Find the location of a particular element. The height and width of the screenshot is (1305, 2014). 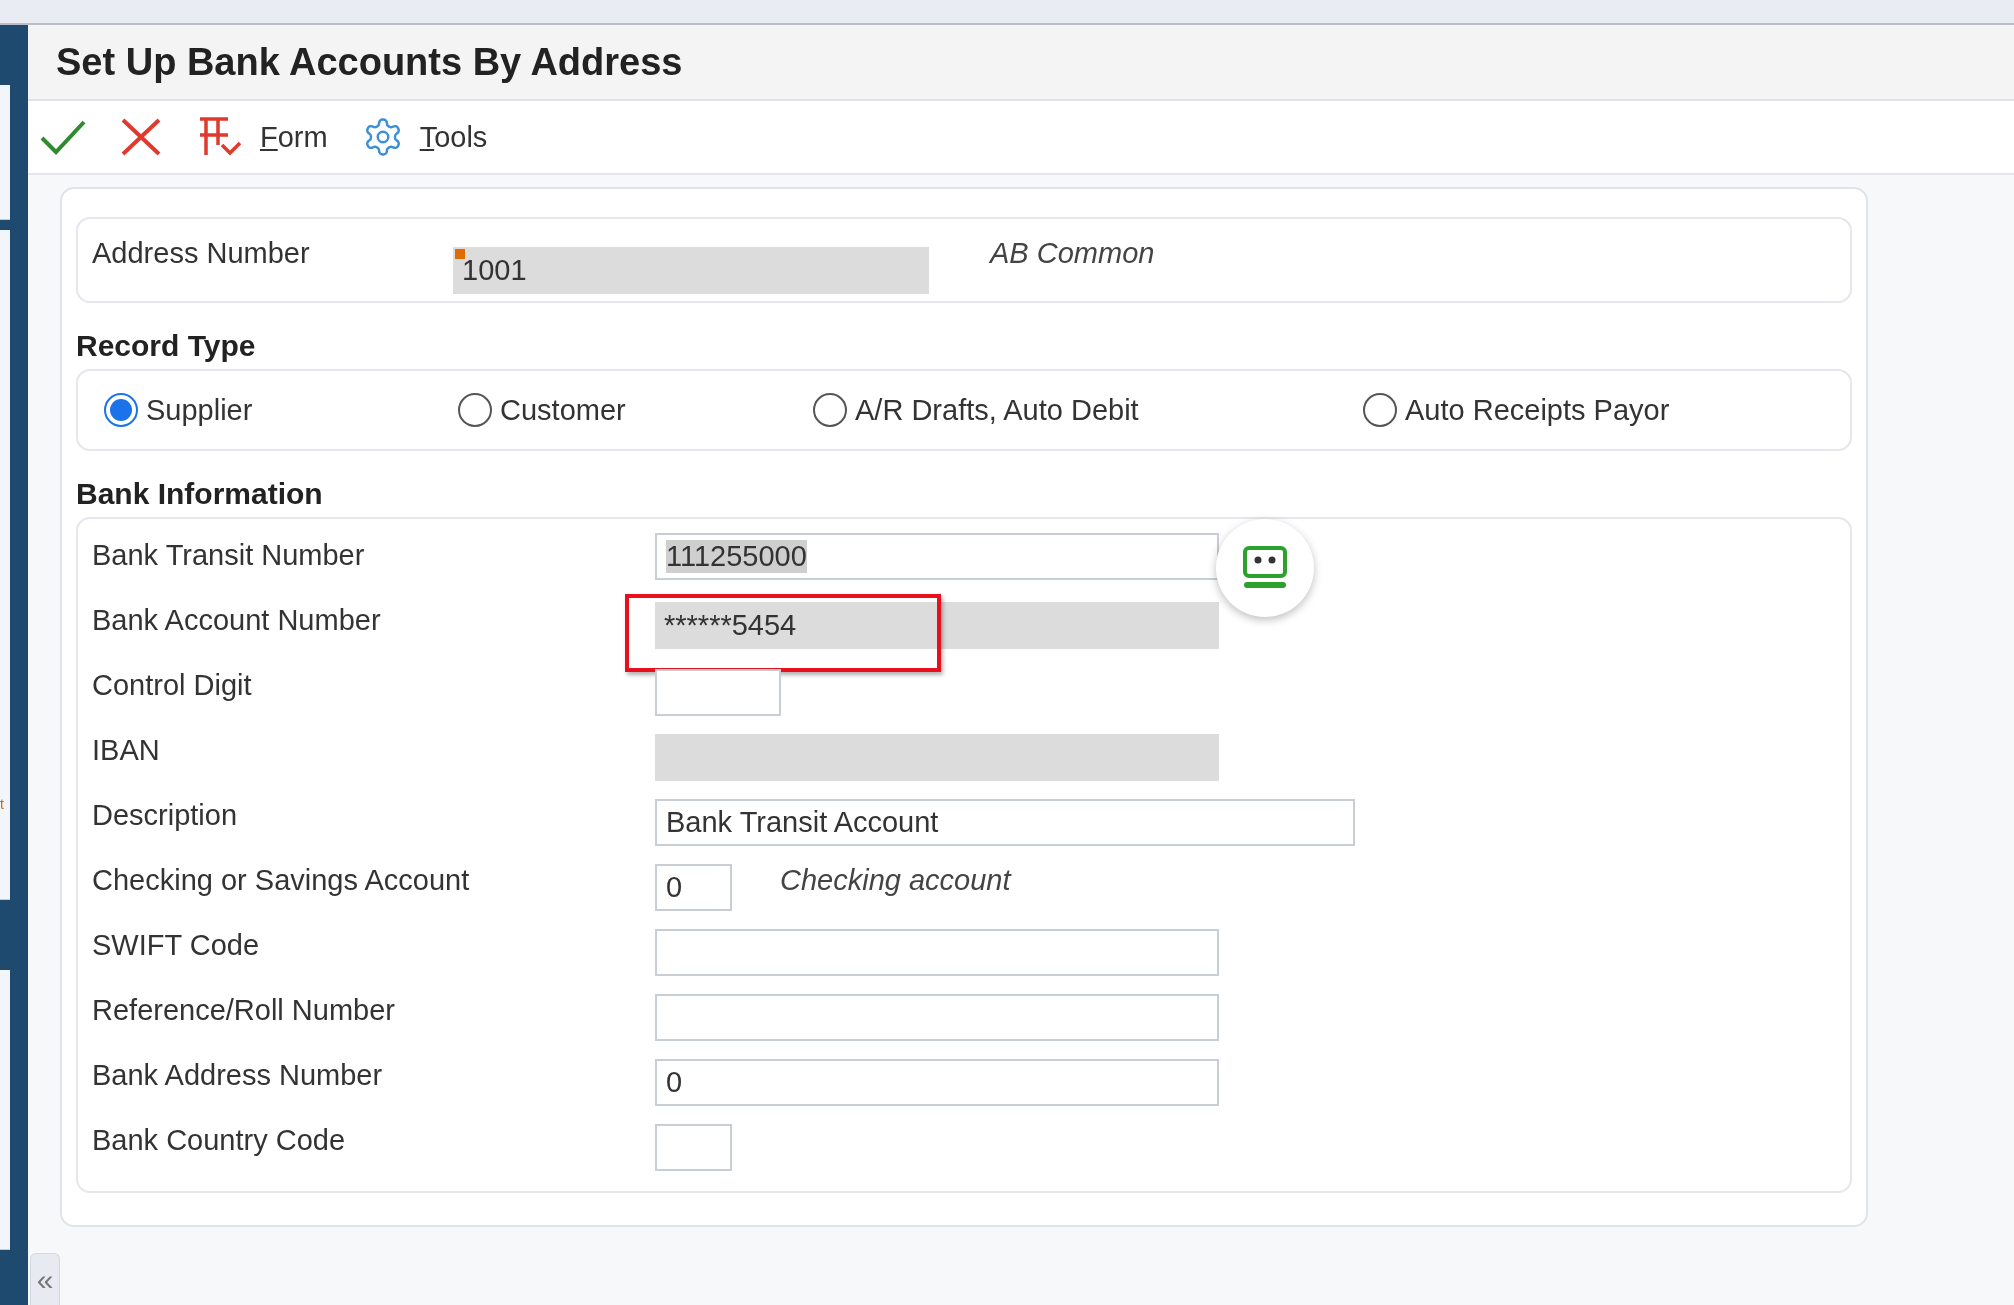

close-icon is located at coordinates (141, 137).